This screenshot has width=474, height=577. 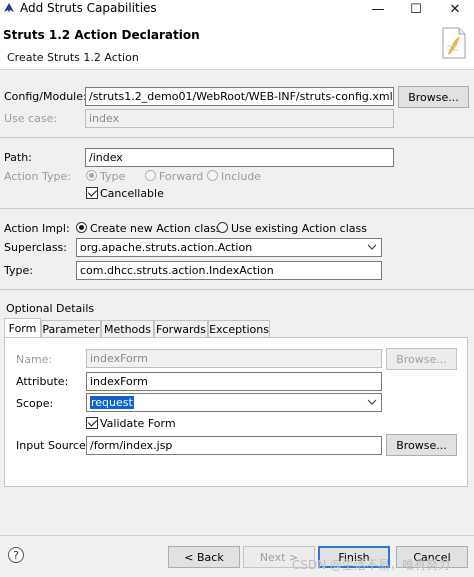 What do you see at coordinates (9, 8) in the screenshot?
I see `eclipse-app-icon` at bounding box center [9, 8].